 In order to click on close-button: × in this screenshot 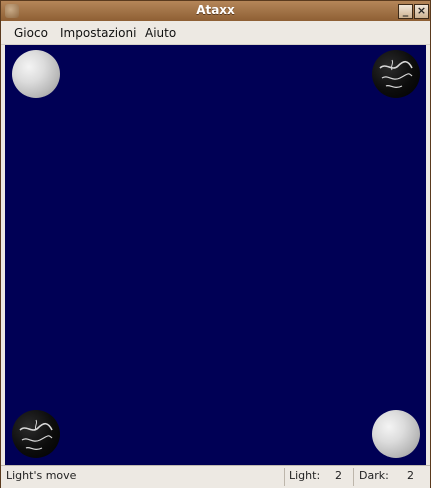, I will do `click(421, 11)`.